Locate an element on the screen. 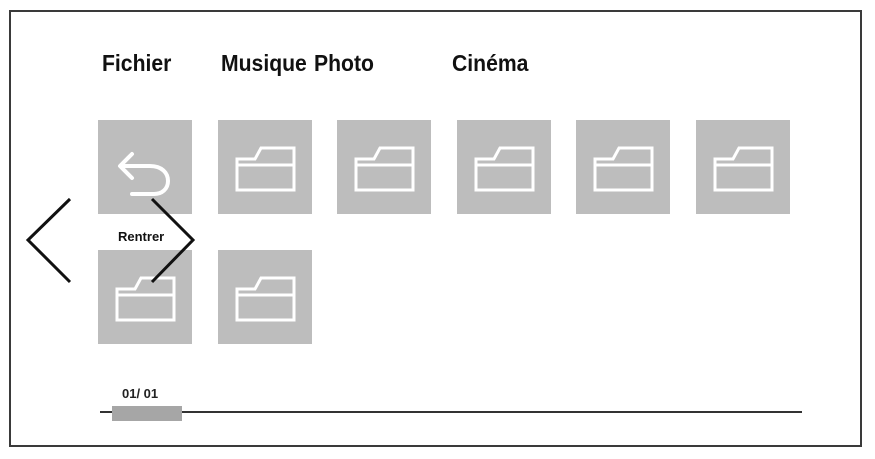 The width and height of the screenshot is (875, 459). chevron-left-icon is located at coordinates (49, 241).